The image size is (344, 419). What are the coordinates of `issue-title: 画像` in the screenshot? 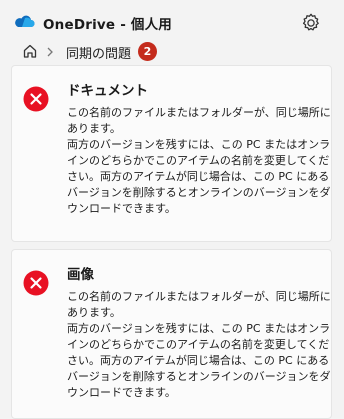 It's located at (80, 275).